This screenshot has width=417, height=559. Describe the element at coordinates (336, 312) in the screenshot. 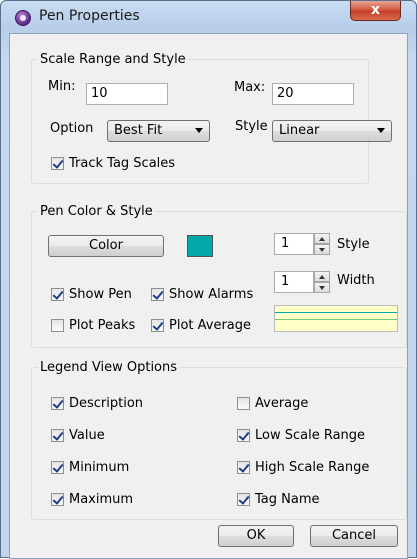

I see `preview-line-teal` at that location.